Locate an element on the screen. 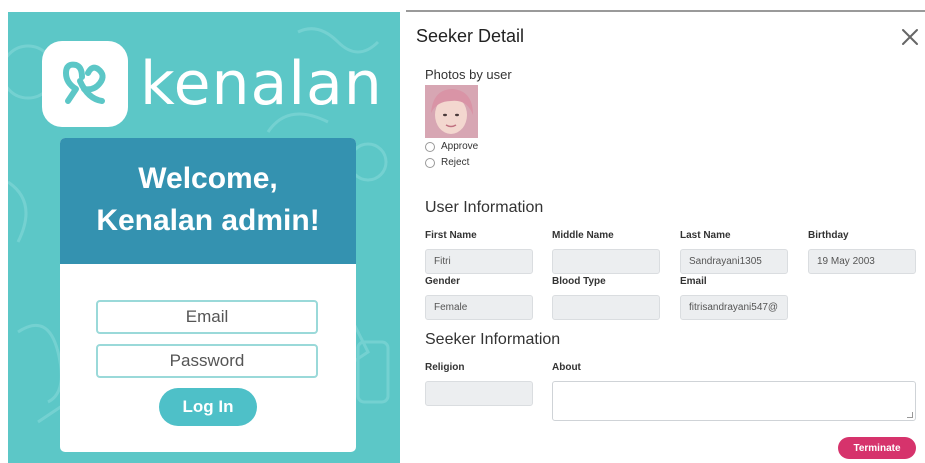 This screenshot has width=925, height=463. password-input is located at coordinates (207, 361).